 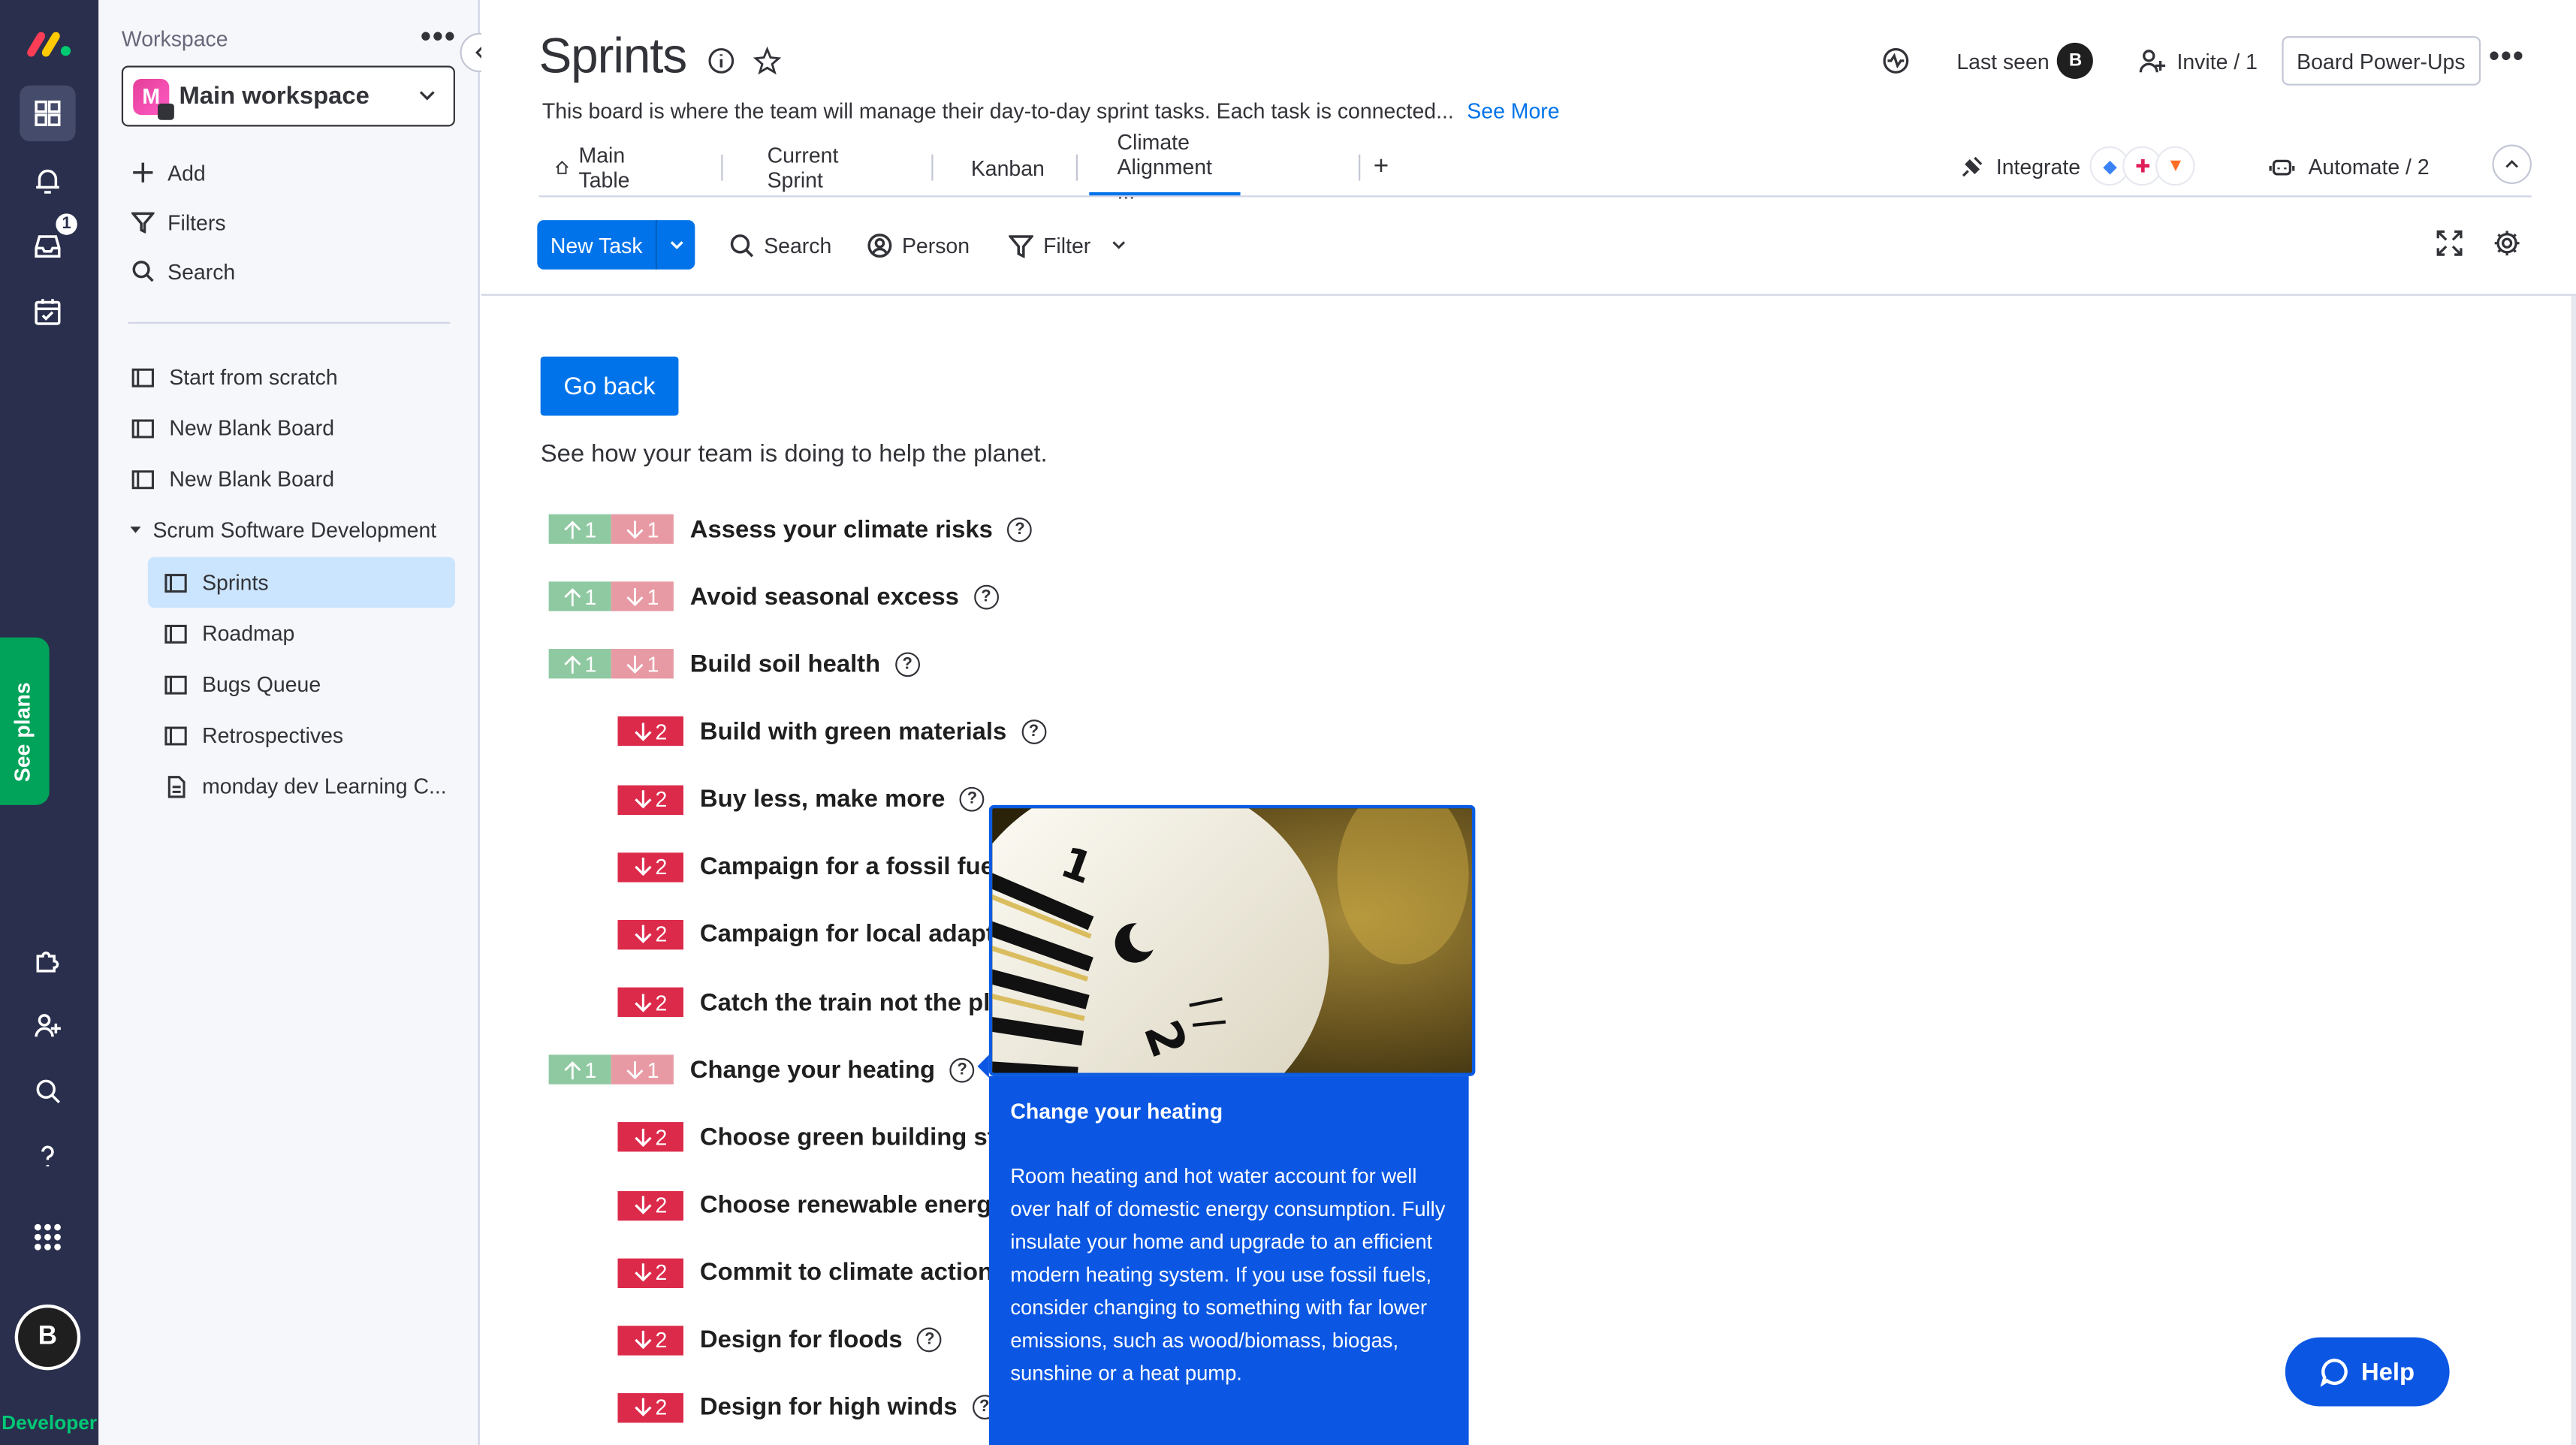 I want to click on more-options-icon: •••, so click(x=2507, y=57).